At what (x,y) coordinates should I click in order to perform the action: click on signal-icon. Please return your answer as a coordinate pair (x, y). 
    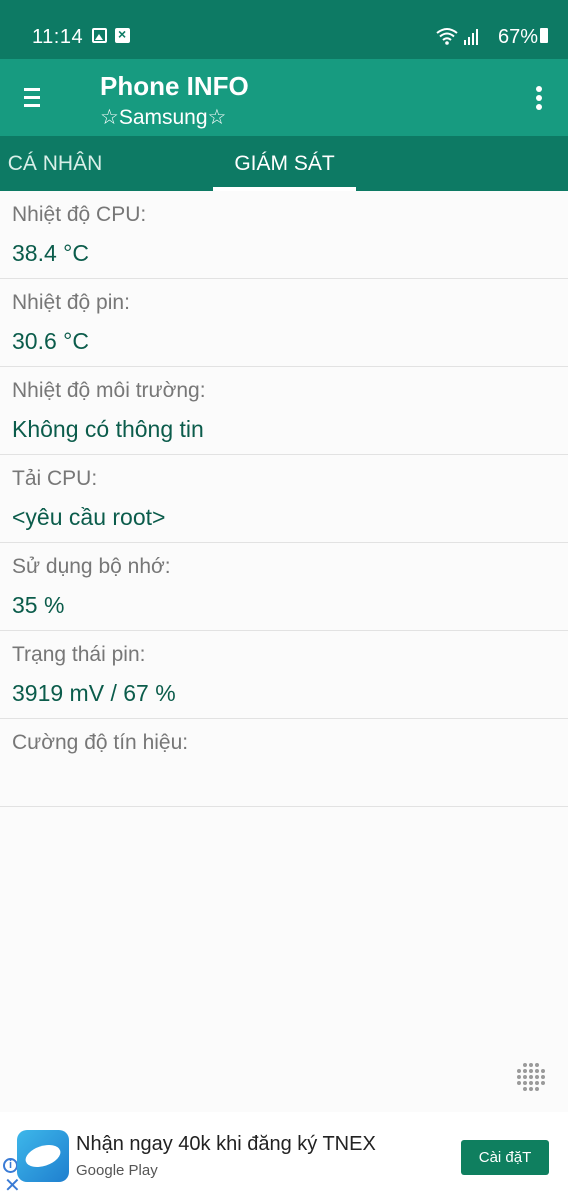
    Looking at the image, I should click on (471, 37).